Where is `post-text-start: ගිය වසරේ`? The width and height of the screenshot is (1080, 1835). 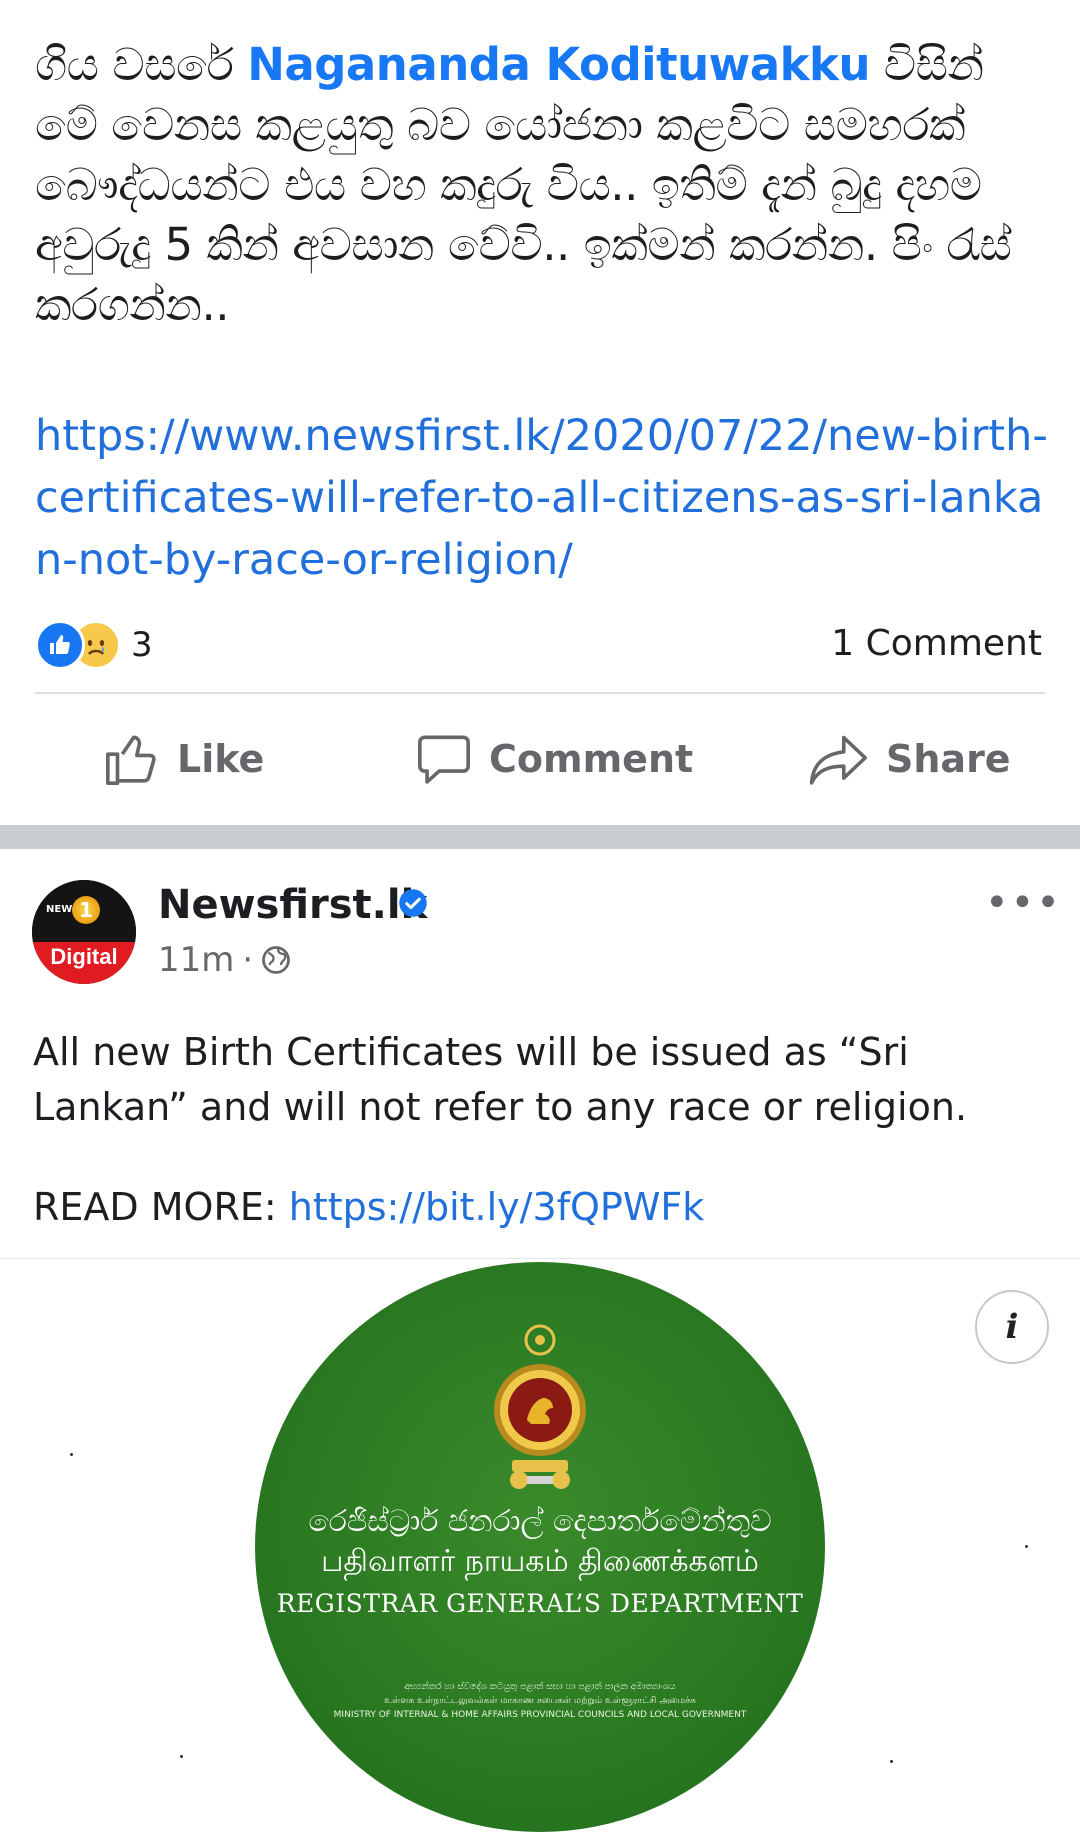
post-text-start: ගිය වසරේ is located at coordinates (141, 64).